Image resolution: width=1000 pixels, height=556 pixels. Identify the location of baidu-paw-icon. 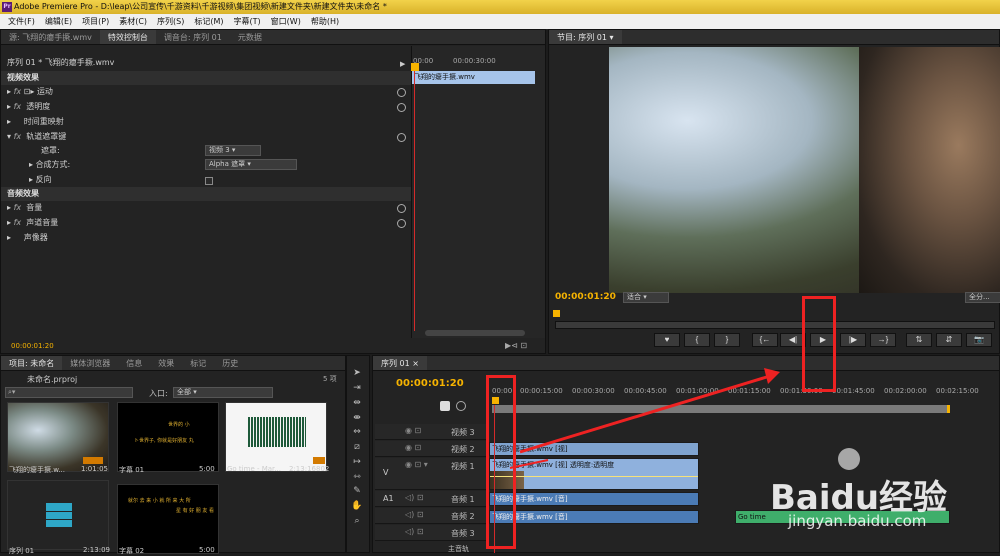
(849, 459).